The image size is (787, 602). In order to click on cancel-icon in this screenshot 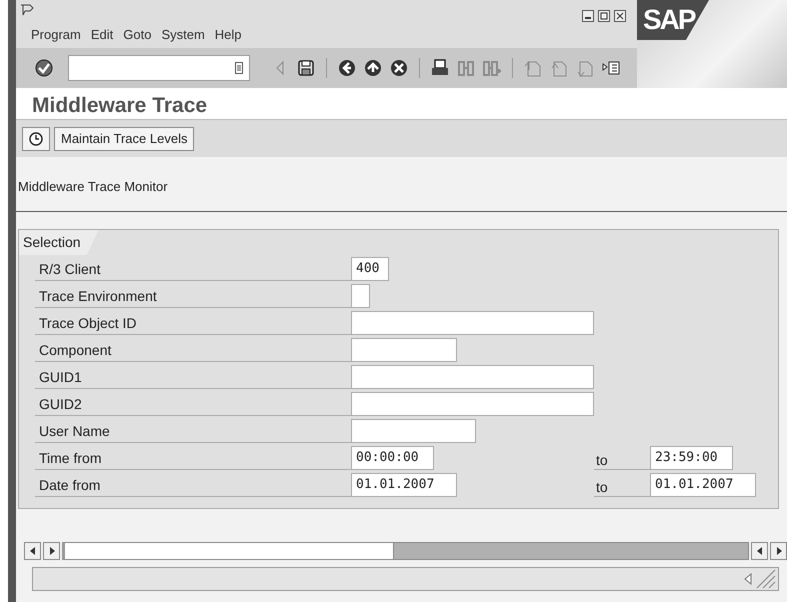, I will do `click(399, 68)`.